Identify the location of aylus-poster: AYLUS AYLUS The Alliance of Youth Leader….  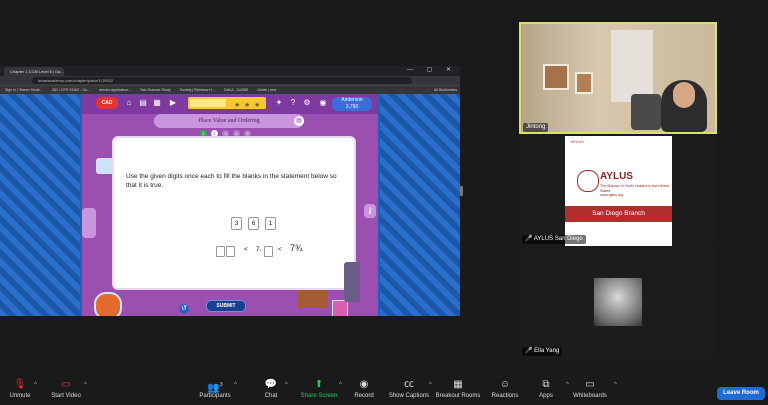
(618, 191).